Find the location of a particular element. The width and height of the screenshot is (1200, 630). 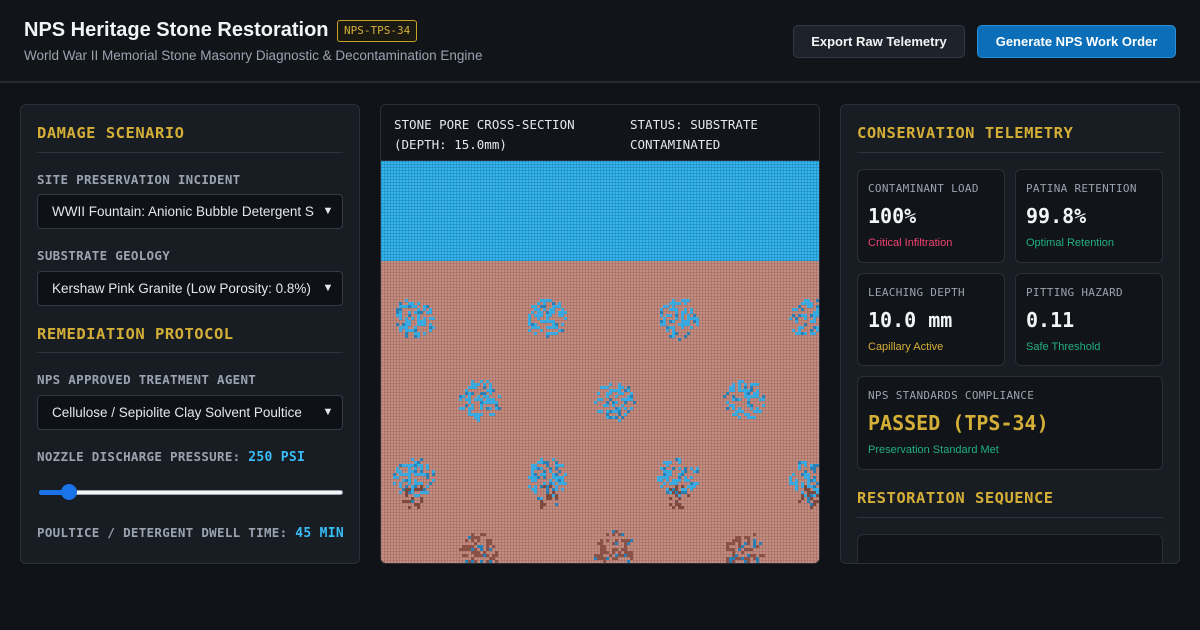

card-status: Critical Infiltration is located at coordinates (910, 243).